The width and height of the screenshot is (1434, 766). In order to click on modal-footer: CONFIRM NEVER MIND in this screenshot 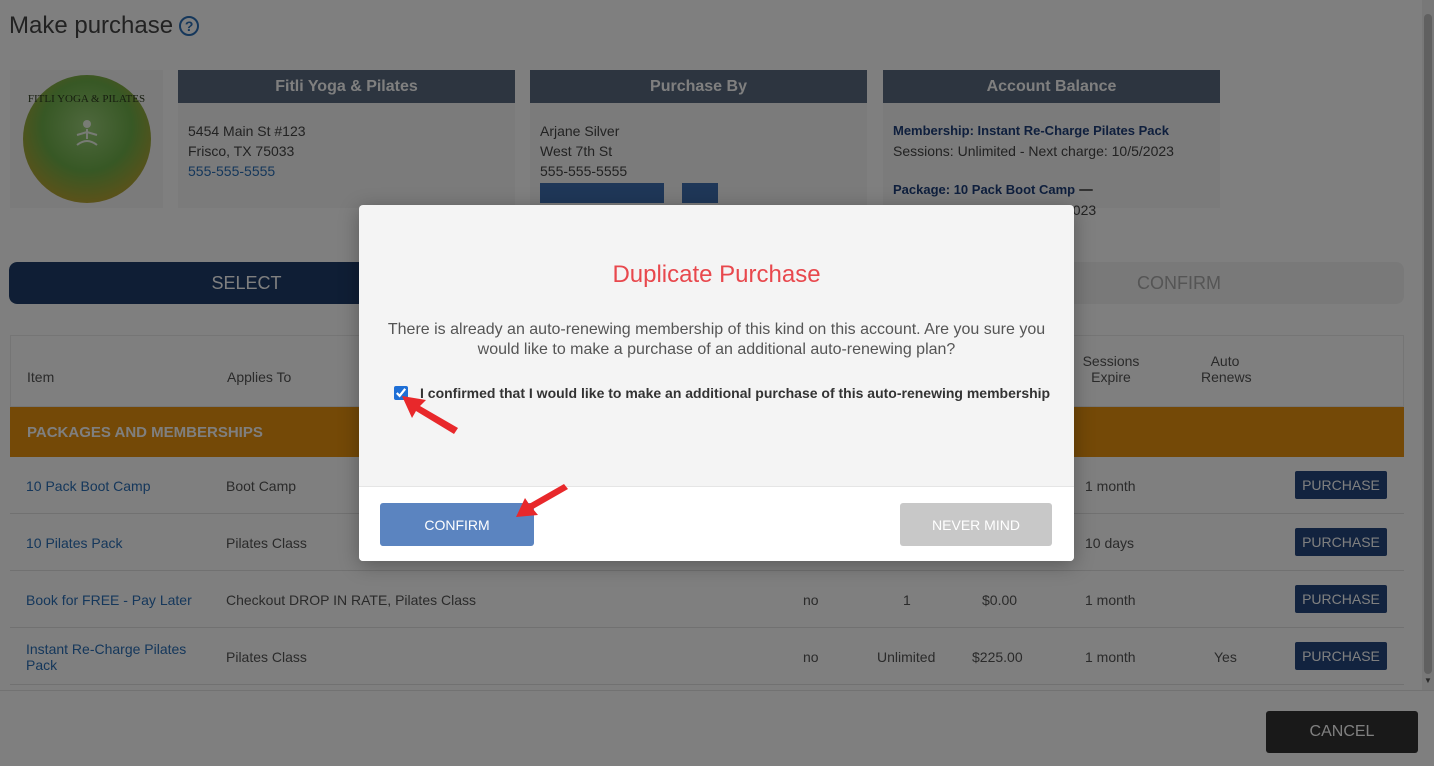, I will do `click(716, 523)`.